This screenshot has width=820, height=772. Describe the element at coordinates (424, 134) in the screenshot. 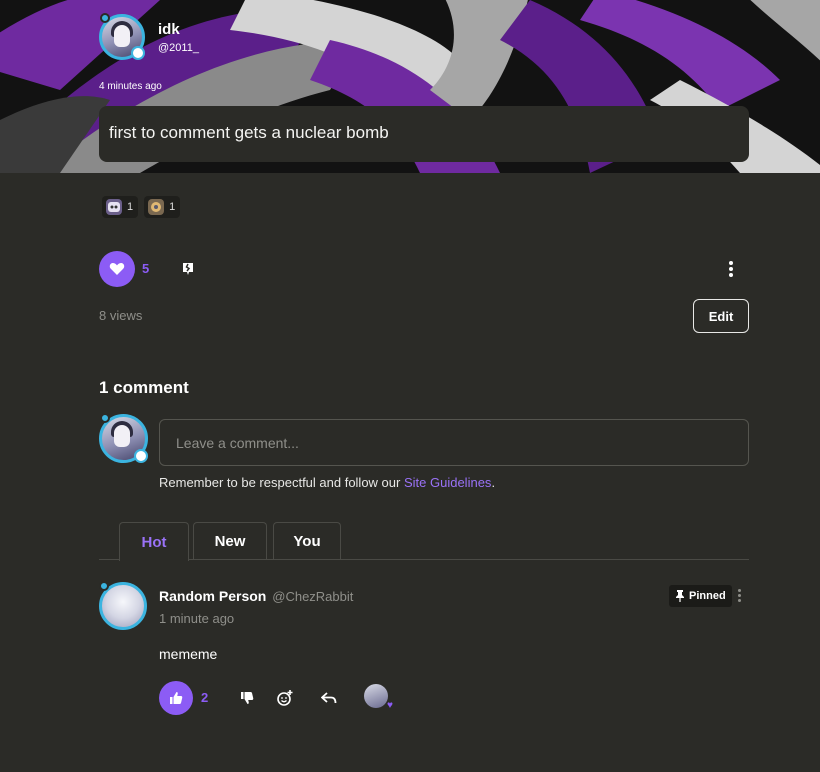

I see `post-content: first to comment gets a nuclear bomb` at that location.